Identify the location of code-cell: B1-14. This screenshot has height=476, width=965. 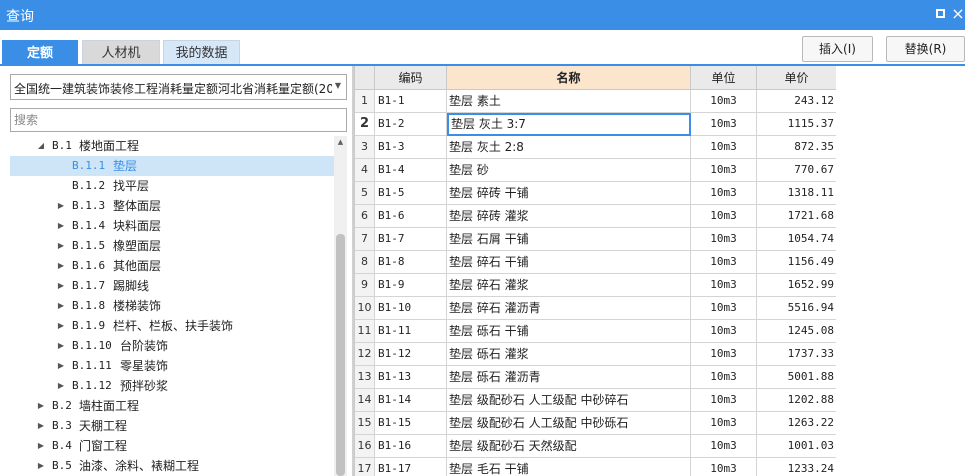
(411, 400).